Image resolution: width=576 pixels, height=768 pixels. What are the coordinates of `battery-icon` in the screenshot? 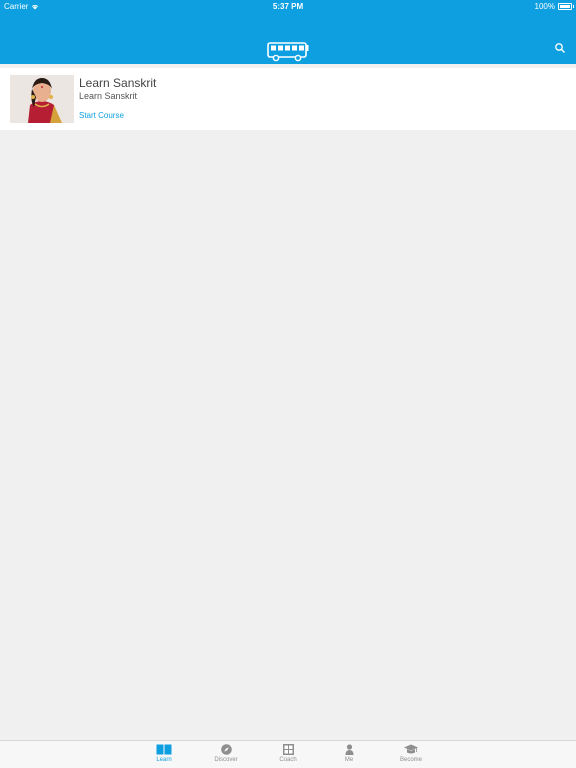 It's located at (566, 6).